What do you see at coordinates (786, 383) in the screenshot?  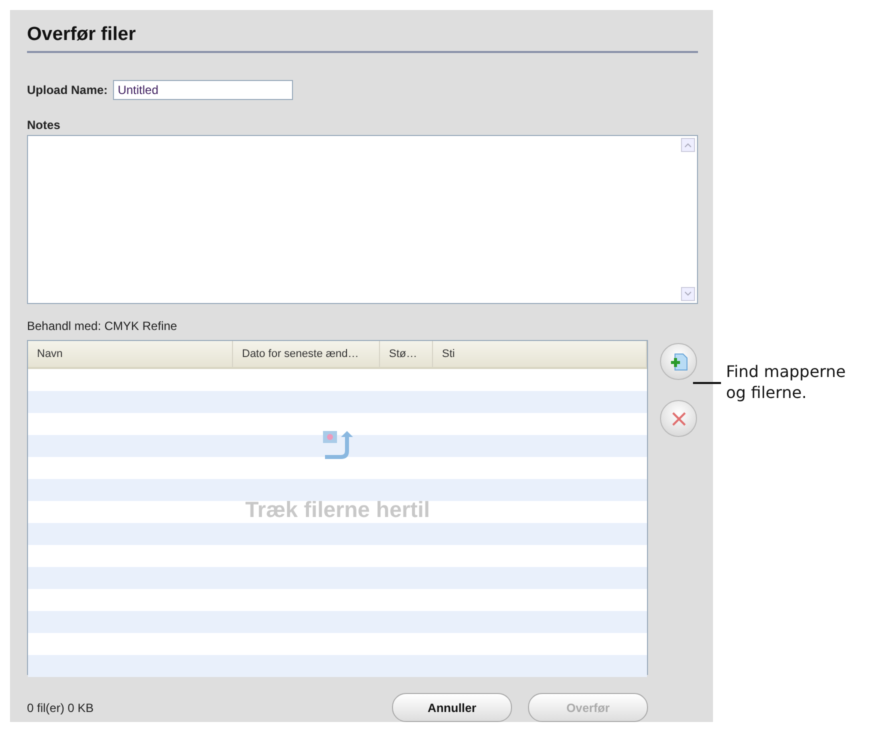 I see `callout-text: Find mapperne og filerne.` at bounding box center [786, 383].